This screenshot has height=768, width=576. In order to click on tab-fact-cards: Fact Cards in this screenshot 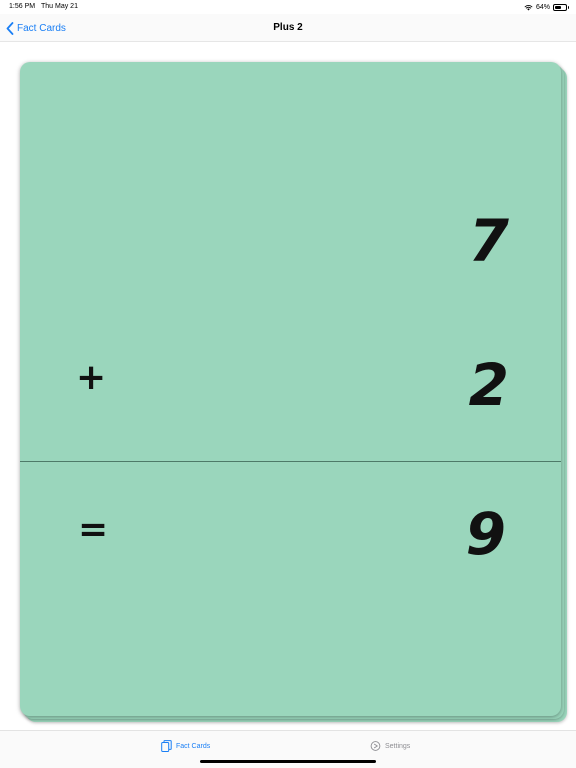, I will do `click(185, 746)`.